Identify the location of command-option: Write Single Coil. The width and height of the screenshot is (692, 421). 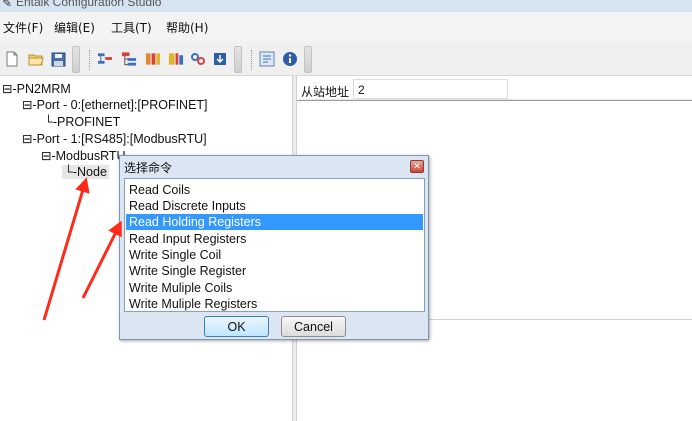
(274, 255).